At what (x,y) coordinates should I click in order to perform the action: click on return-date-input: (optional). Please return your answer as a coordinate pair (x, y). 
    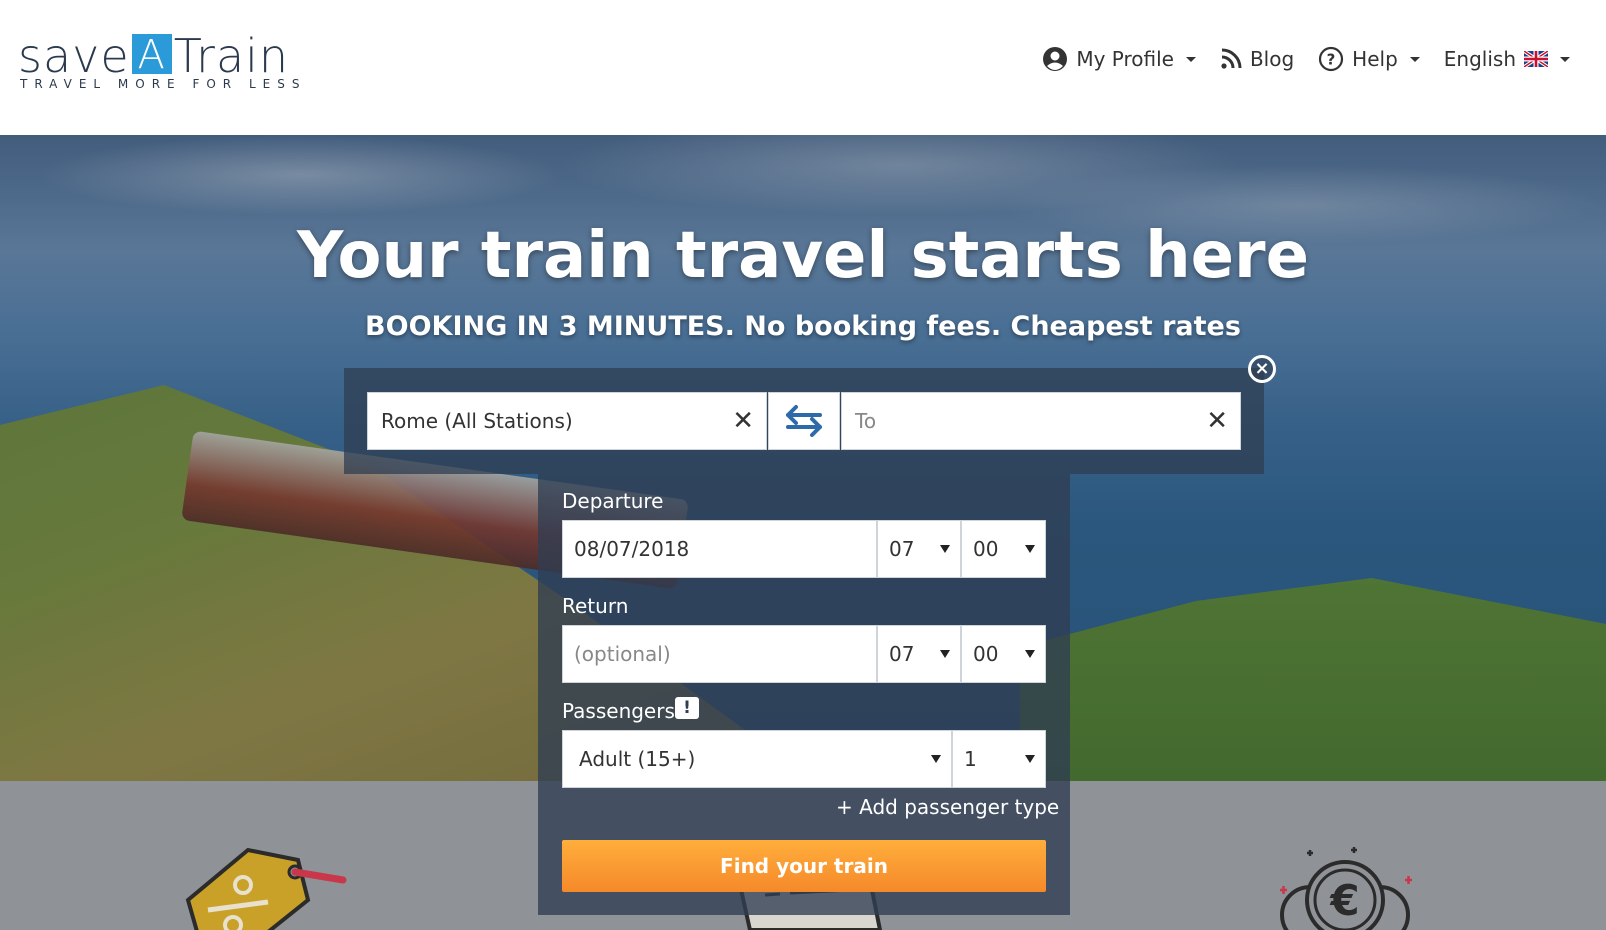
    Looking at the image, I should click on (719, 654).